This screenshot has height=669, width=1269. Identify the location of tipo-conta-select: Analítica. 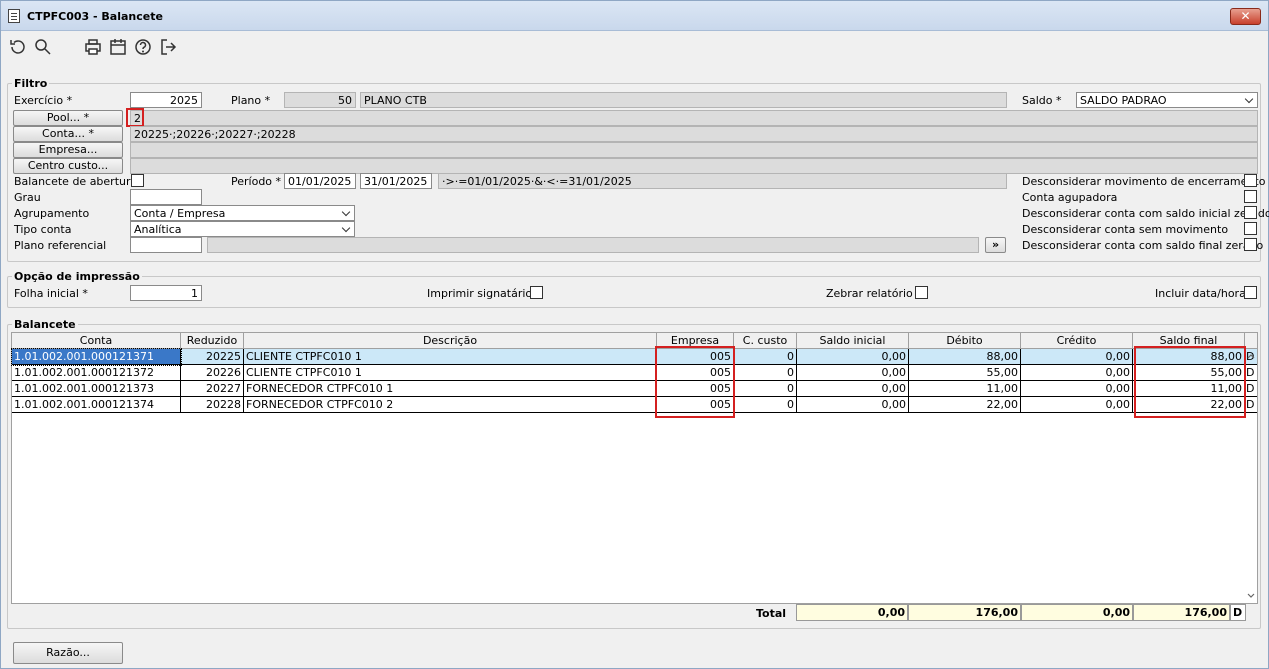
(242, 229).